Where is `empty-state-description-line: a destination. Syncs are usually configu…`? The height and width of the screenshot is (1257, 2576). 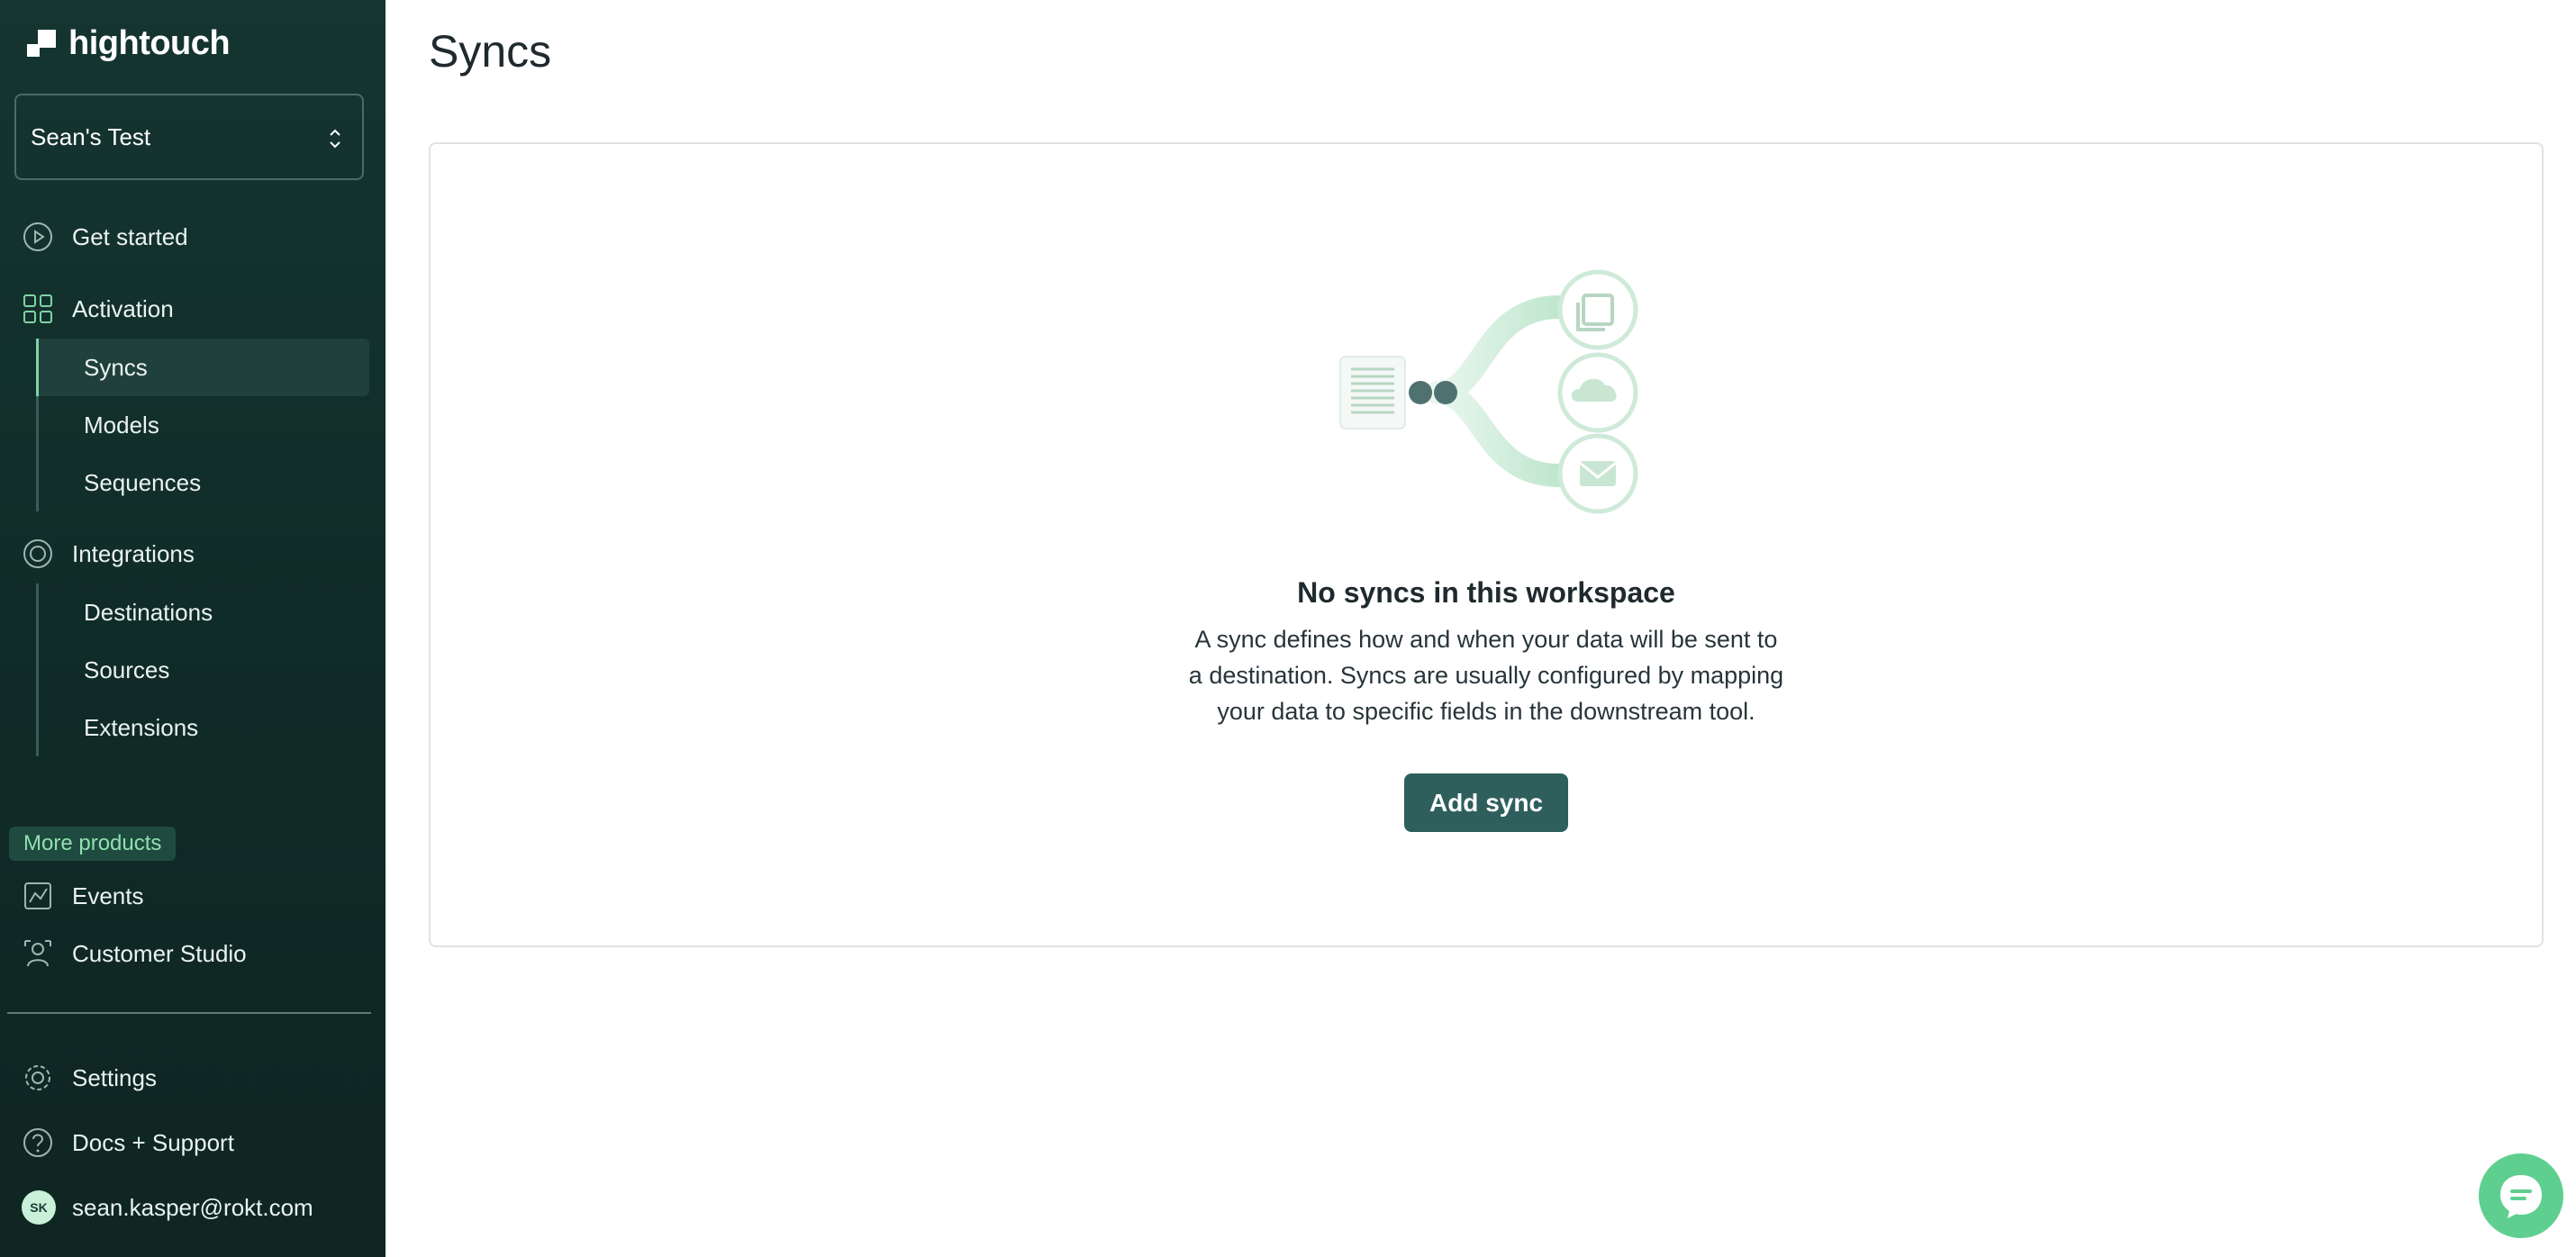 empty-state-description-line: a destination. Syncs are usually configu… is located at coordinates (1486, 675).